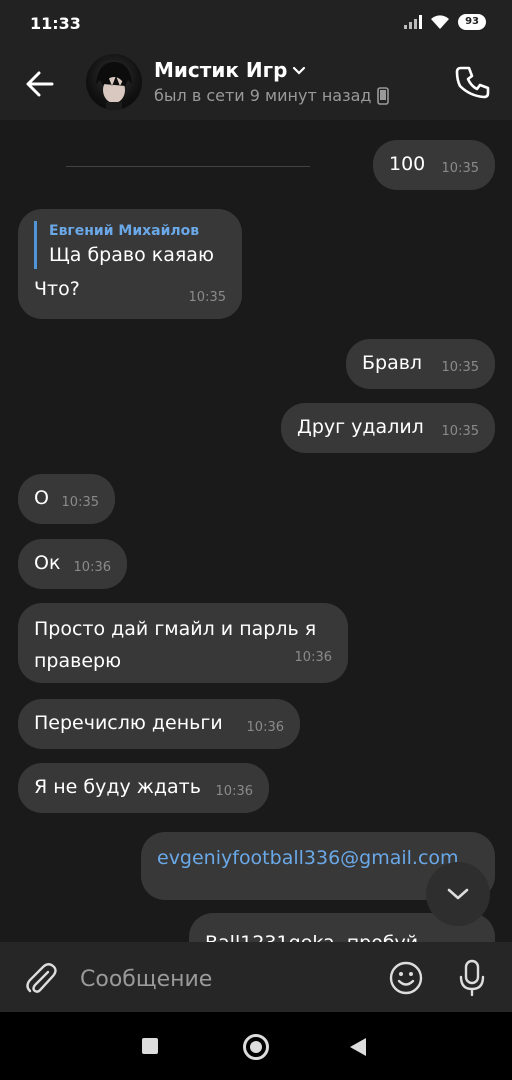  Describe the element at coordinates (57, 289) in the screenshot. I see `message-text: Что?` at that location.